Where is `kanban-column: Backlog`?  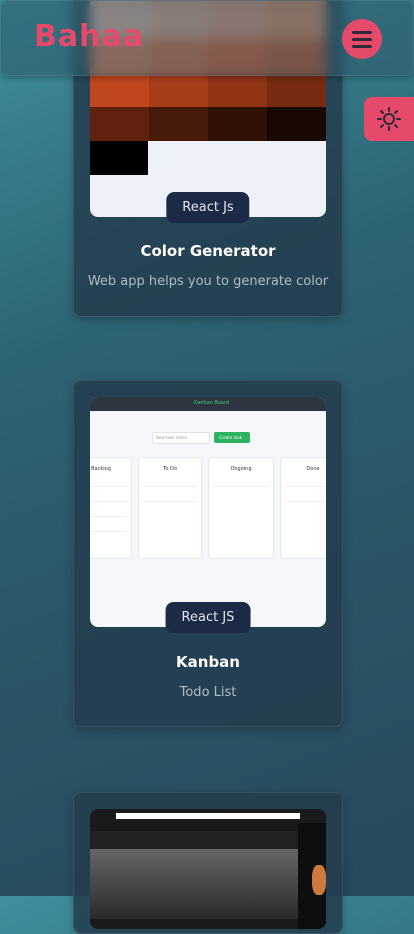 kanban-column: Backlog is located at coordinates (111, 508).